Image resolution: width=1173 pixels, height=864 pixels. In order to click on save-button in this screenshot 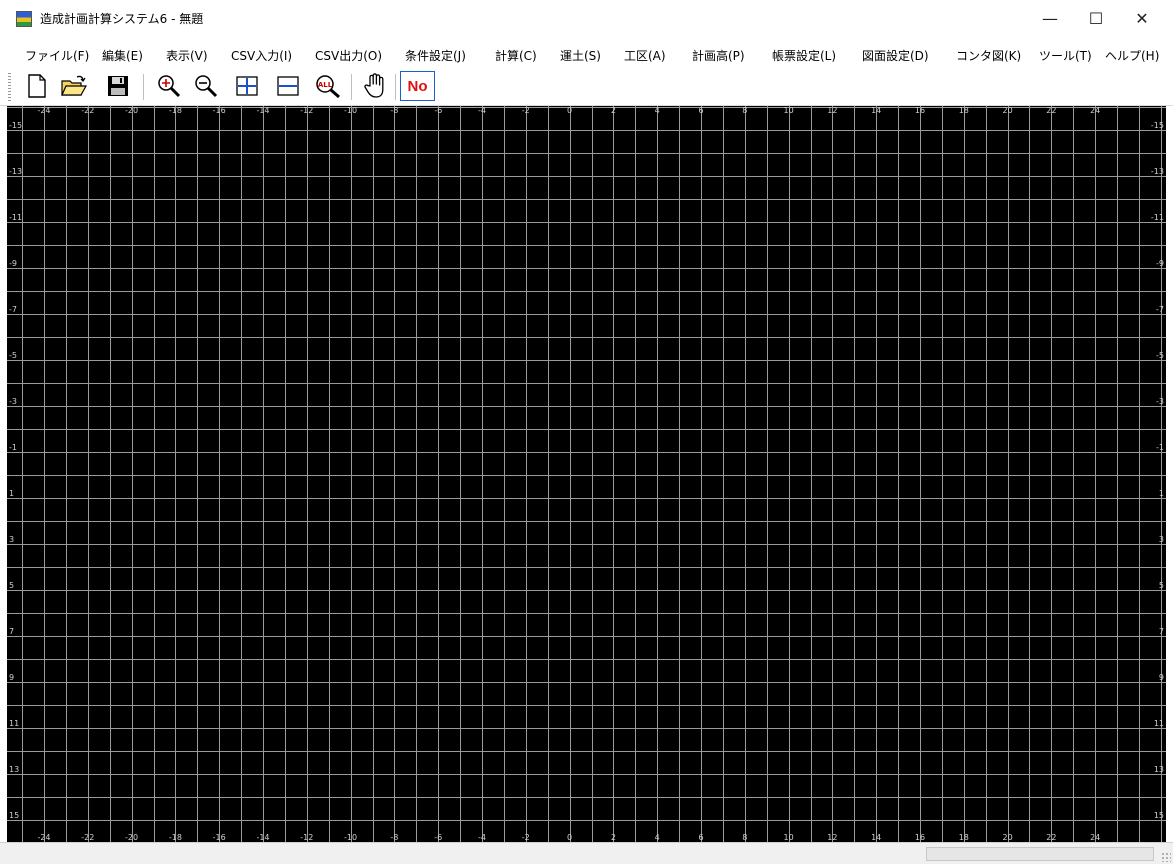, I will do `click(118, 86)`.